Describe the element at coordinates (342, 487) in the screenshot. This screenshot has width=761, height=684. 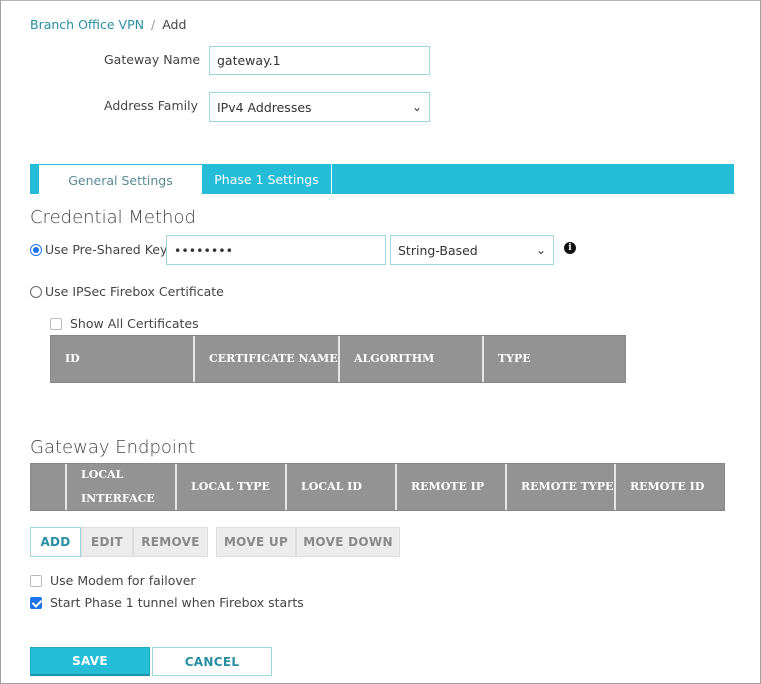
I see `endpoint-col-local-id: LOCAL ID` at that location.